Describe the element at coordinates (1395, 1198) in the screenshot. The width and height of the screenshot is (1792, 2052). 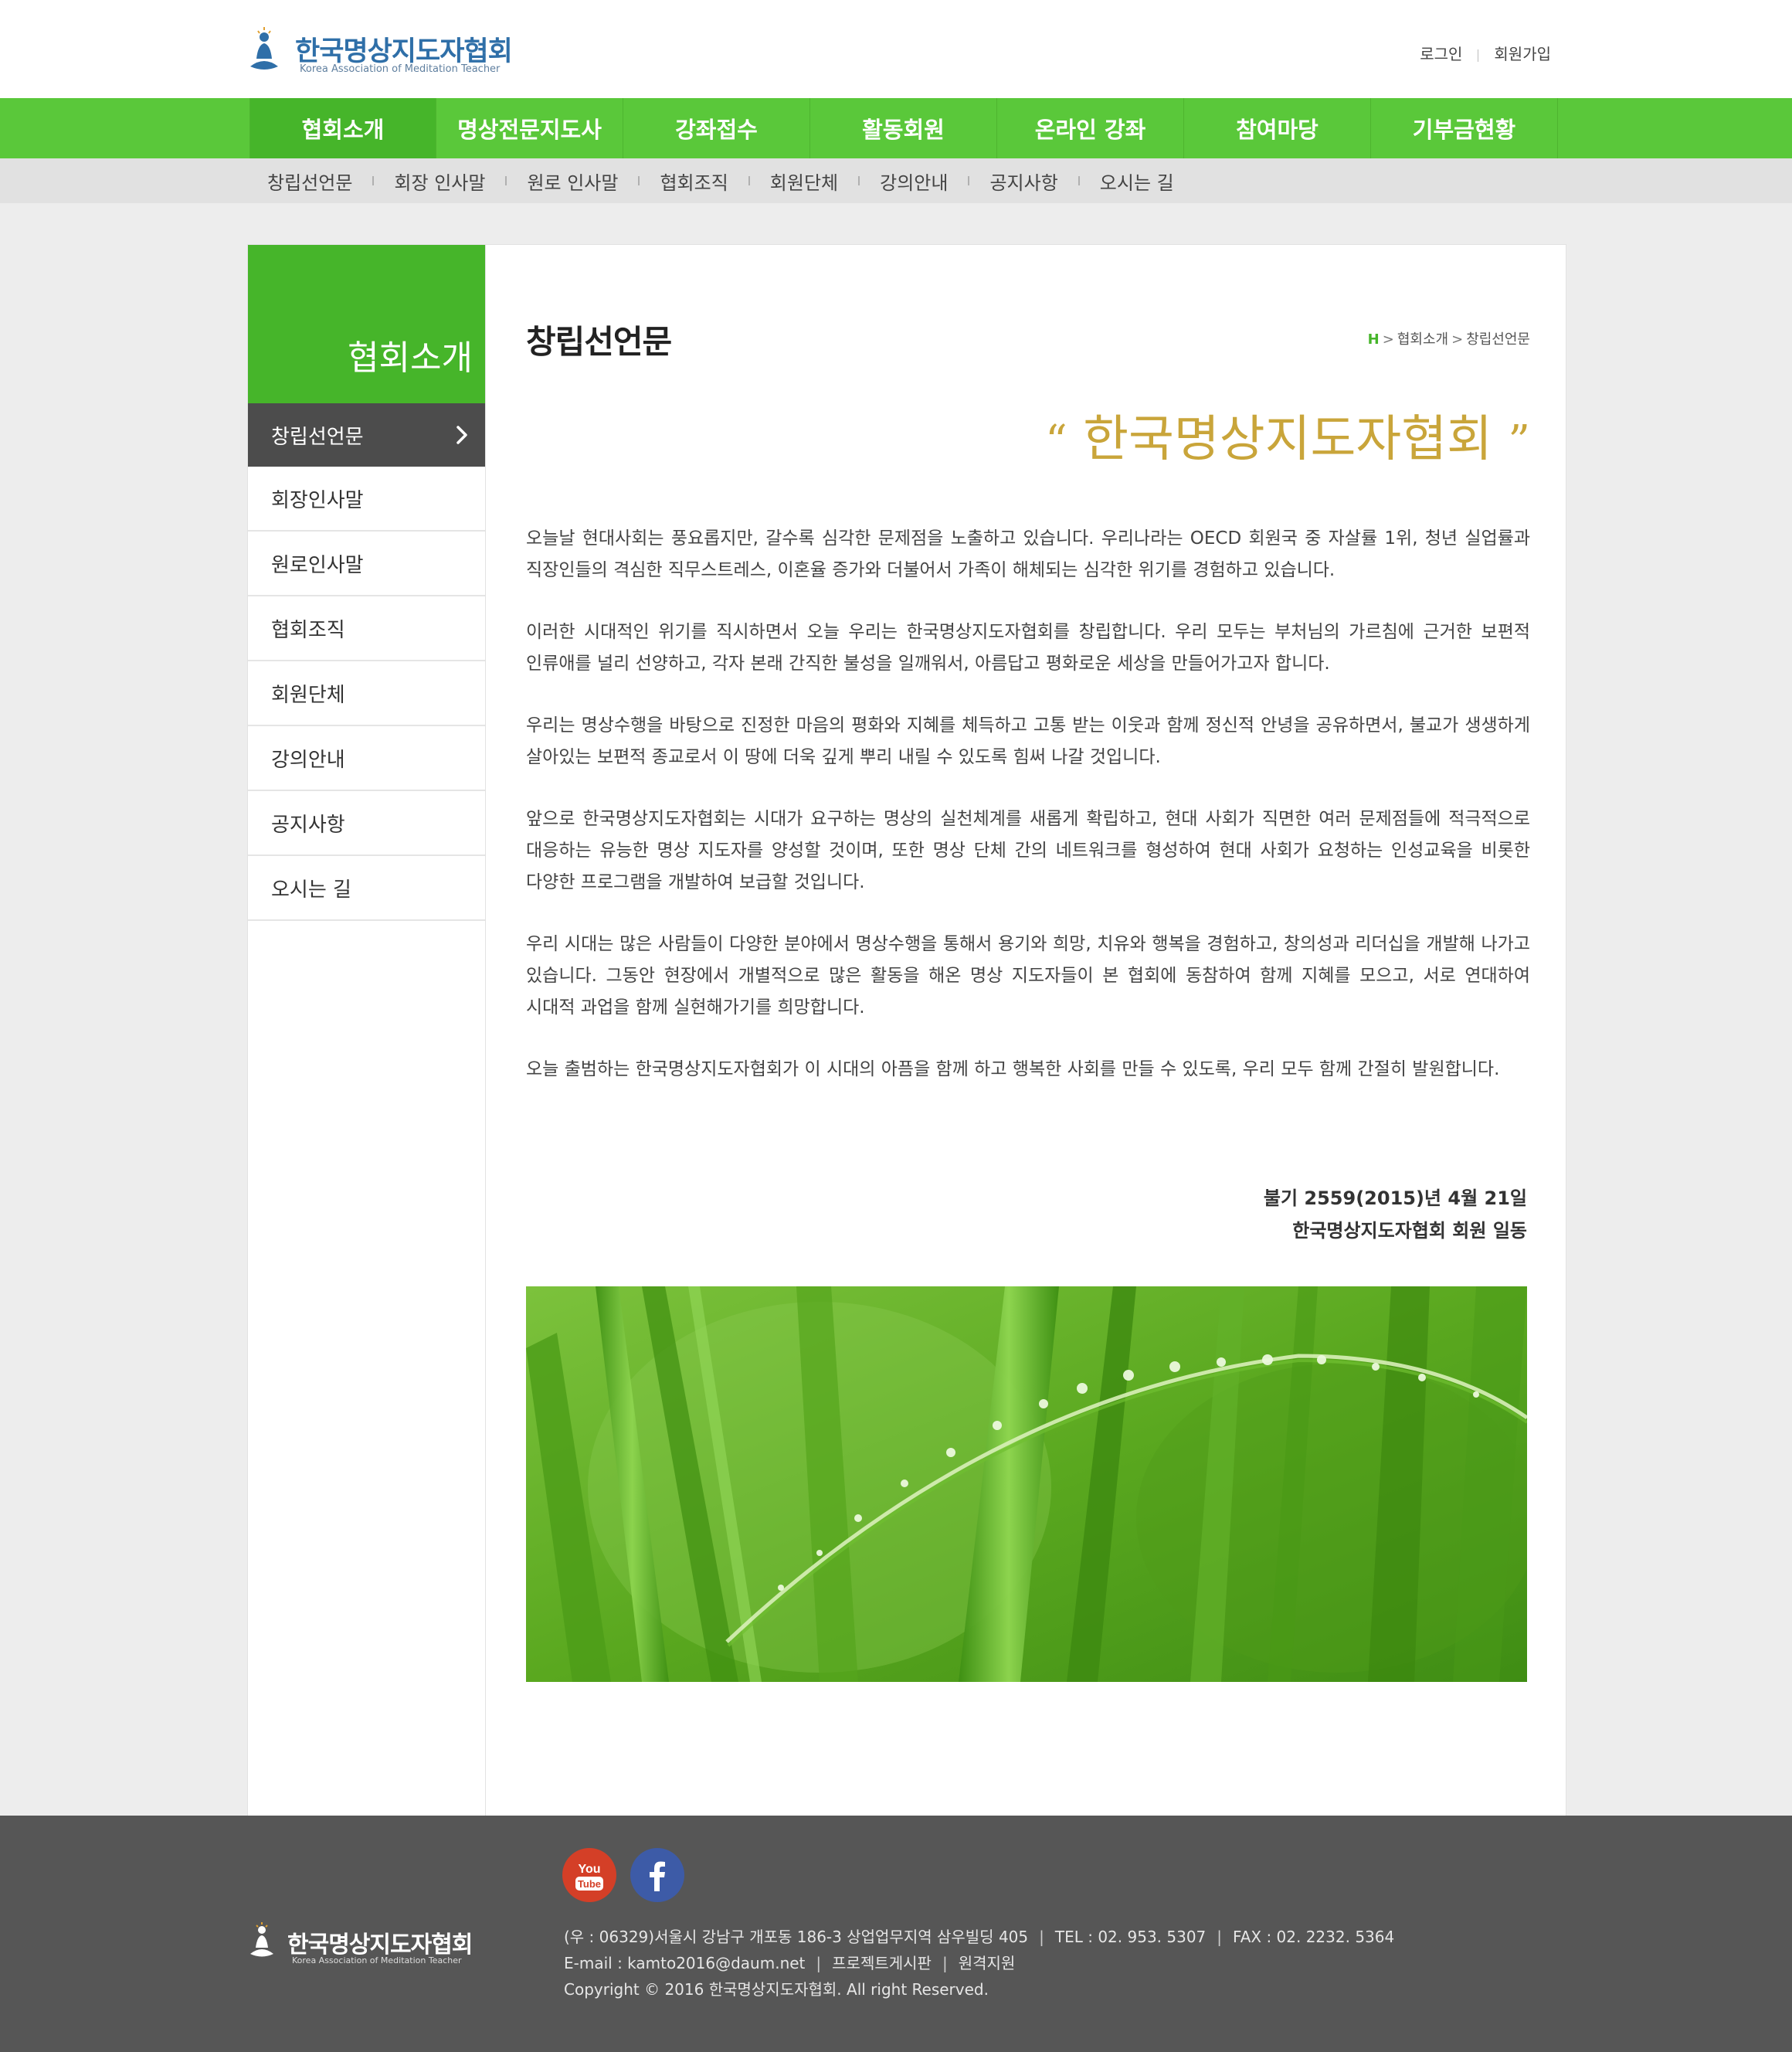
I see `signature-date: 불기 2559(2015)년 4월 21일` at that location.